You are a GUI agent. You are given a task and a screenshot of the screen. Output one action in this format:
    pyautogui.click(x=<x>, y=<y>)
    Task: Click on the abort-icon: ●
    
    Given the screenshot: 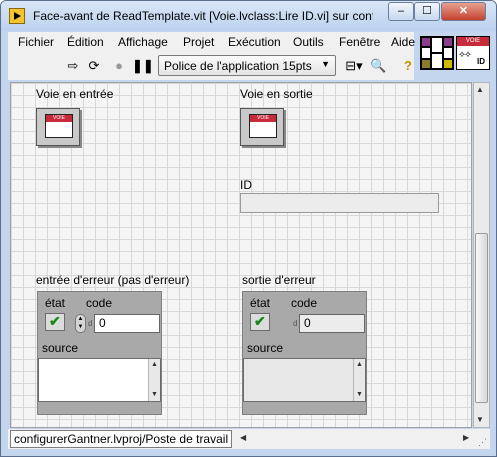 What is the action you would take?
    pyautogui.click(x=119, y=66)
    